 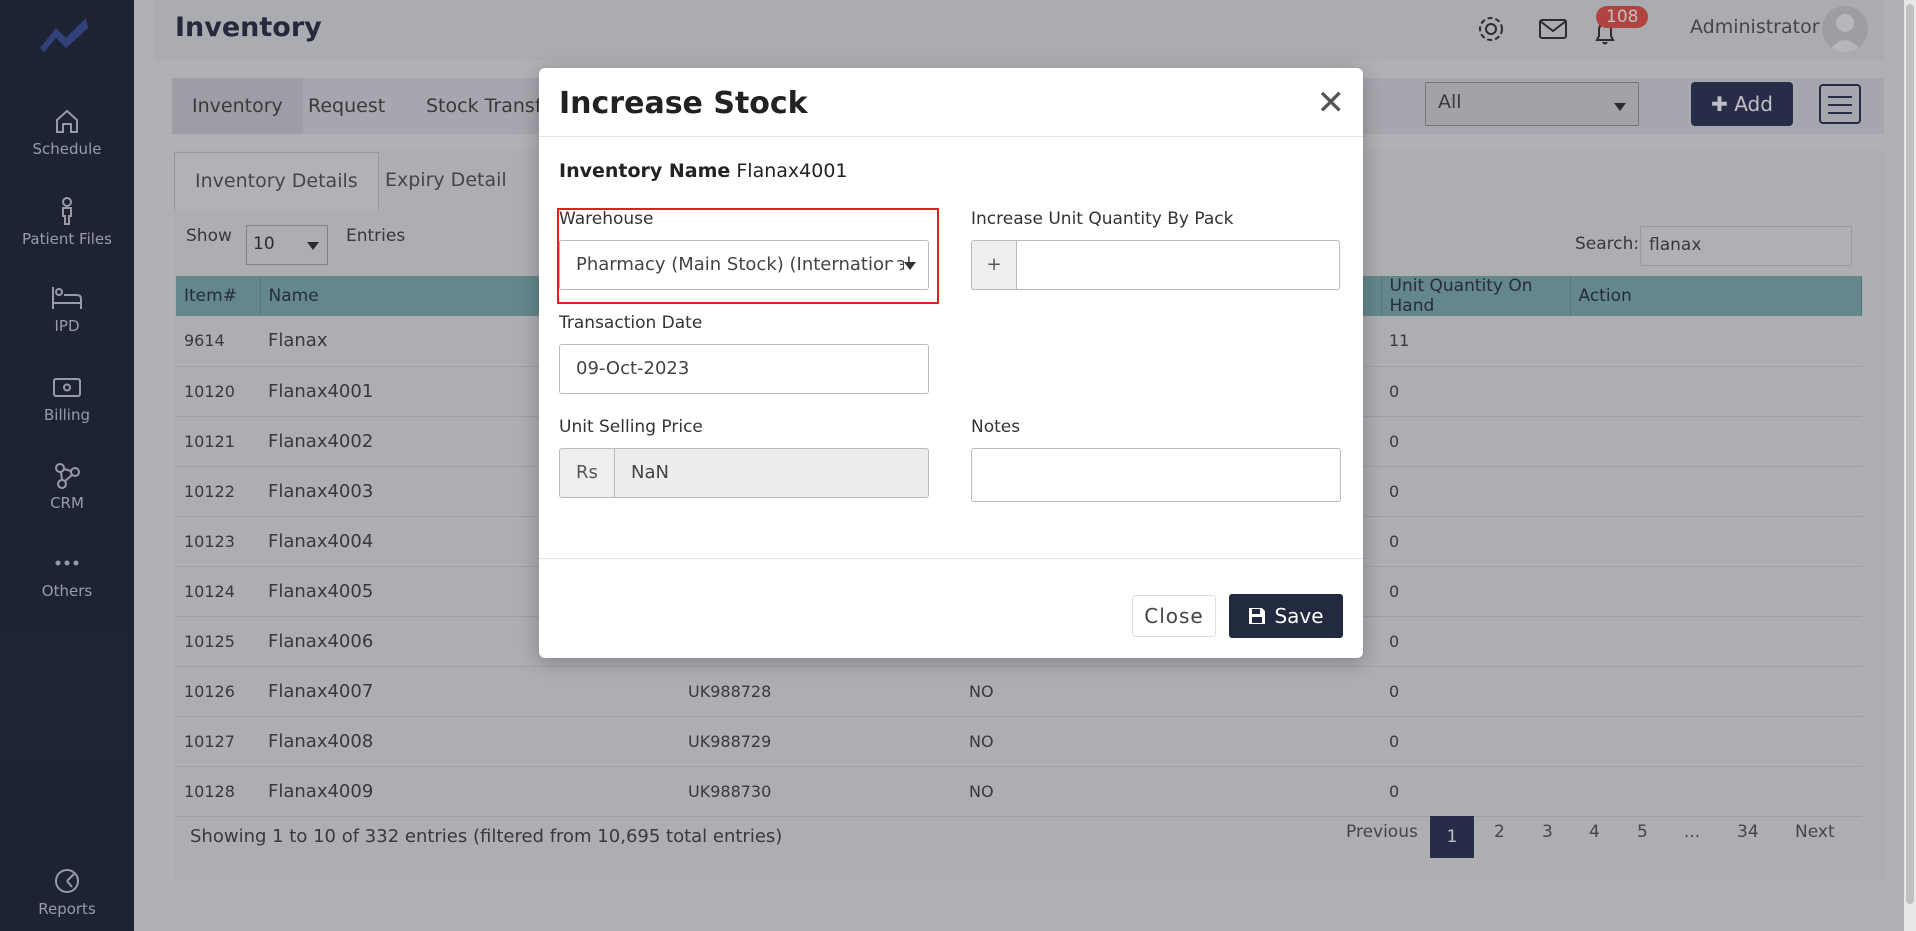 I want to click on increase-quantity-label: Increase Unit Quantity By Pack, so click(x=1102, y=219).